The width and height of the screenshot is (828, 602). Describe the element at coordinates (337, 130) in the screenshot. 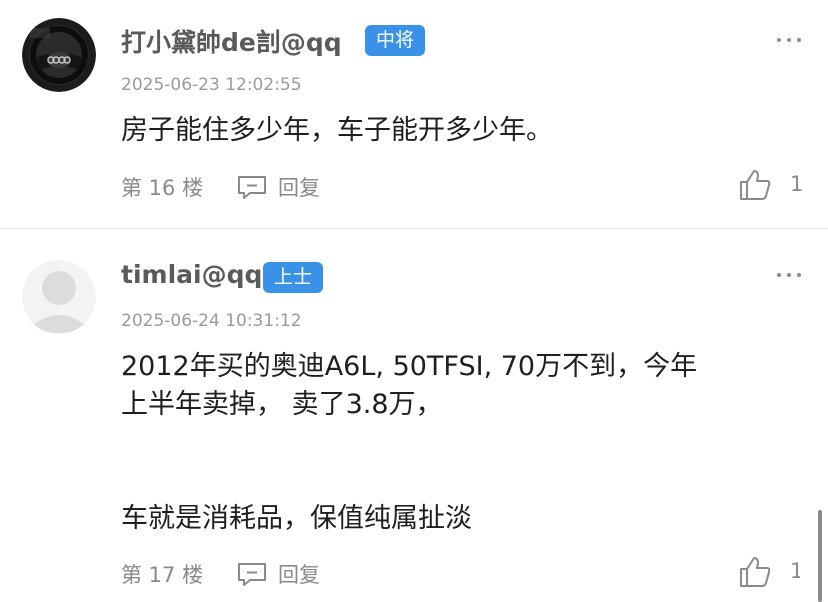

I see `comment-line: 房子能住多少年，车子能开多少年。` at that location.